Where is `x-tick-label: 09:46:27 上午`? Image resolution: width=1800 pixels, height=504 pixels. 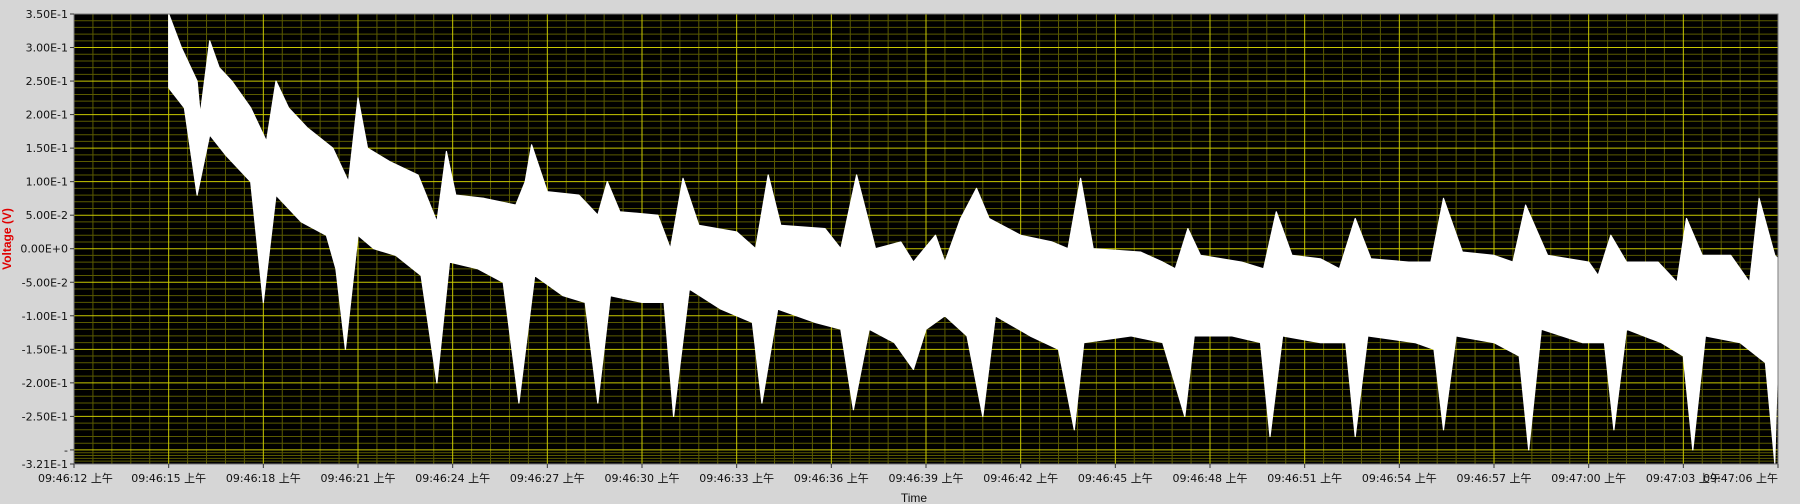 x-tick-label: 09:46:27 上午 is located at coordinates (547, 478).